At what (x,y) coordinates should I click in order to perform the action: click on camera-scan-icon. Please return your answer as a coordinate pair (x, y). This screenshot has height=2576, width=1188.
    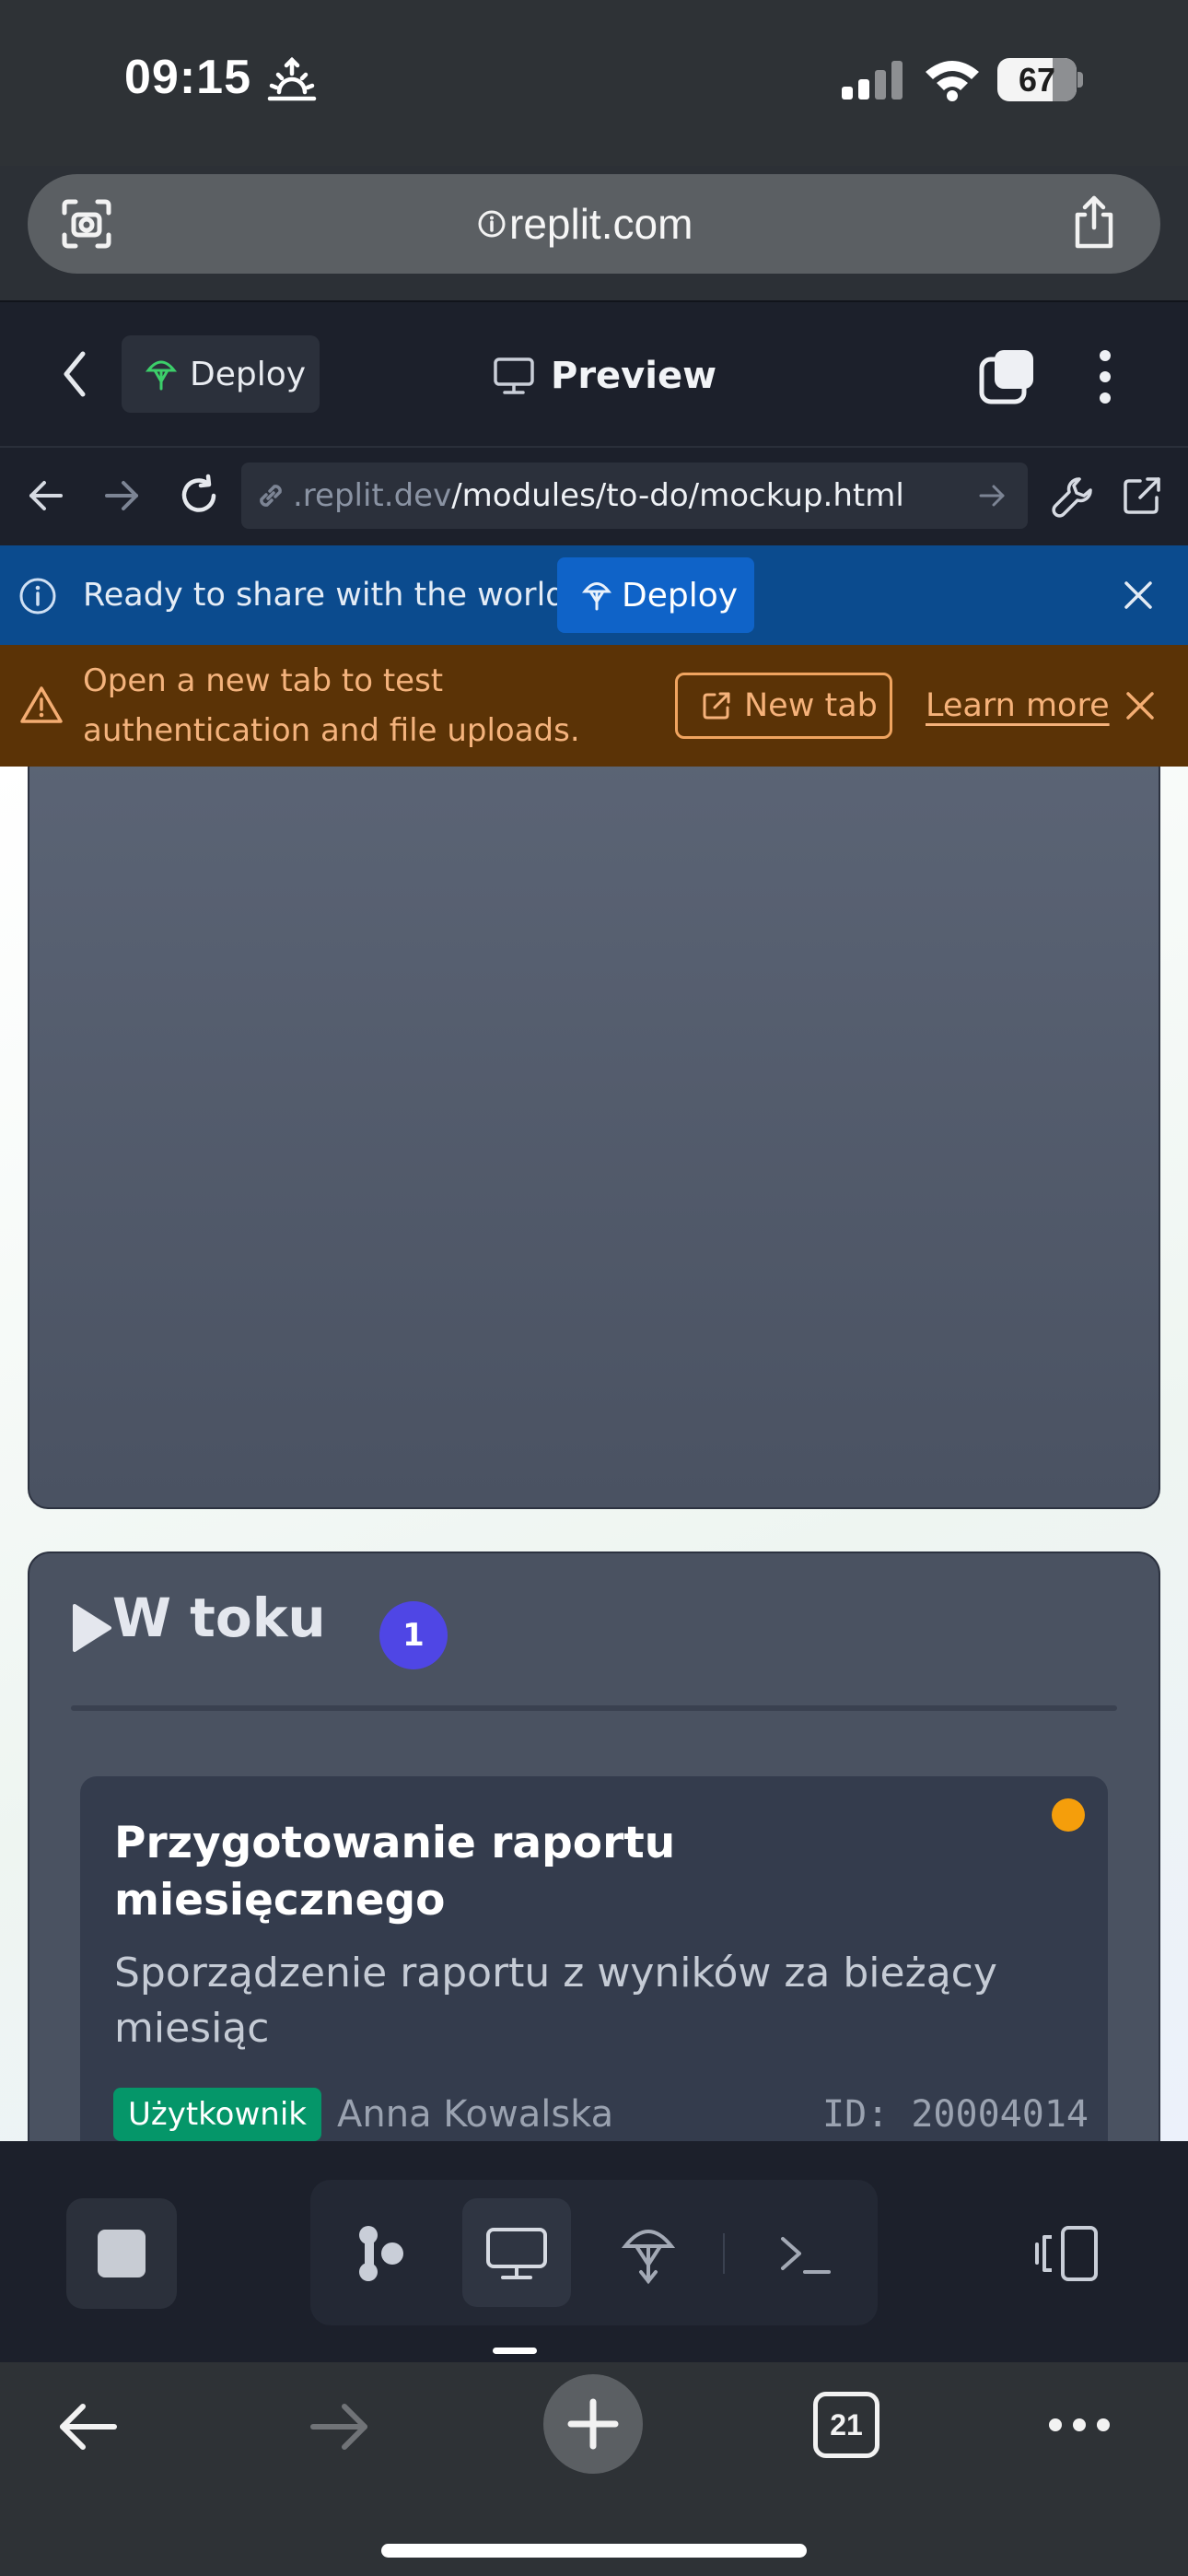
    Looking at the image, I should click on (86, 224).